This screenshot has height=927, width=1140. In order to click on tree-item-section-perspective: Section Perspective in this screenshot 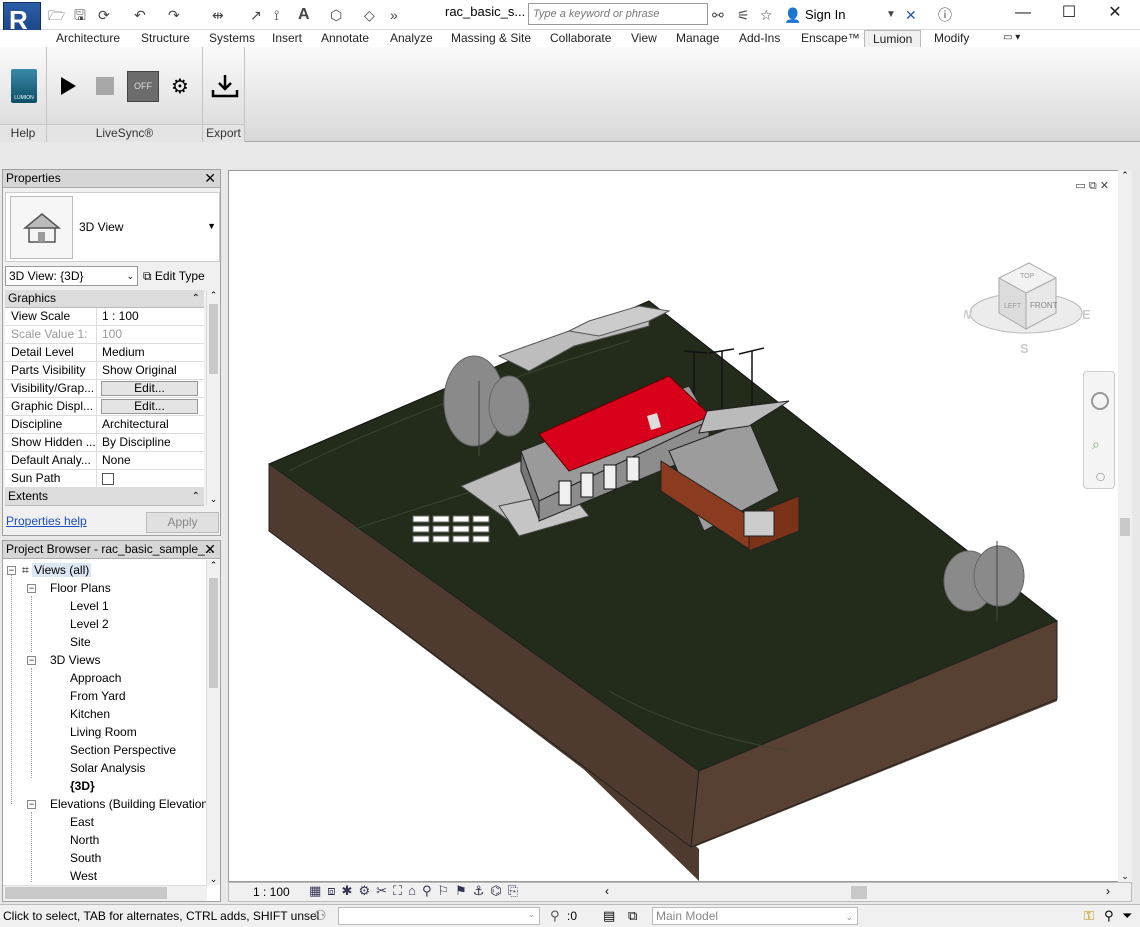, I will do `click(123, 750)`.